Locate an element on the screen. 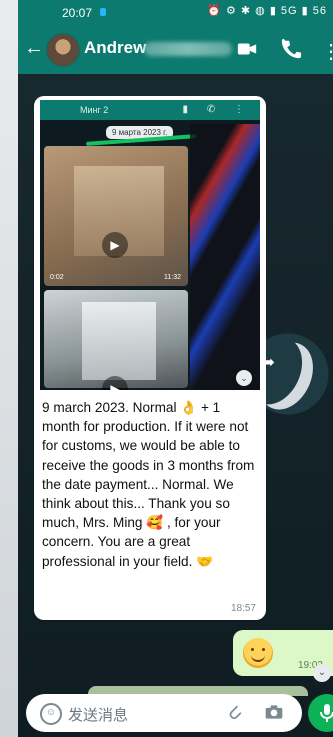  status-time: 20:07 is located at coordinates (77, 13).